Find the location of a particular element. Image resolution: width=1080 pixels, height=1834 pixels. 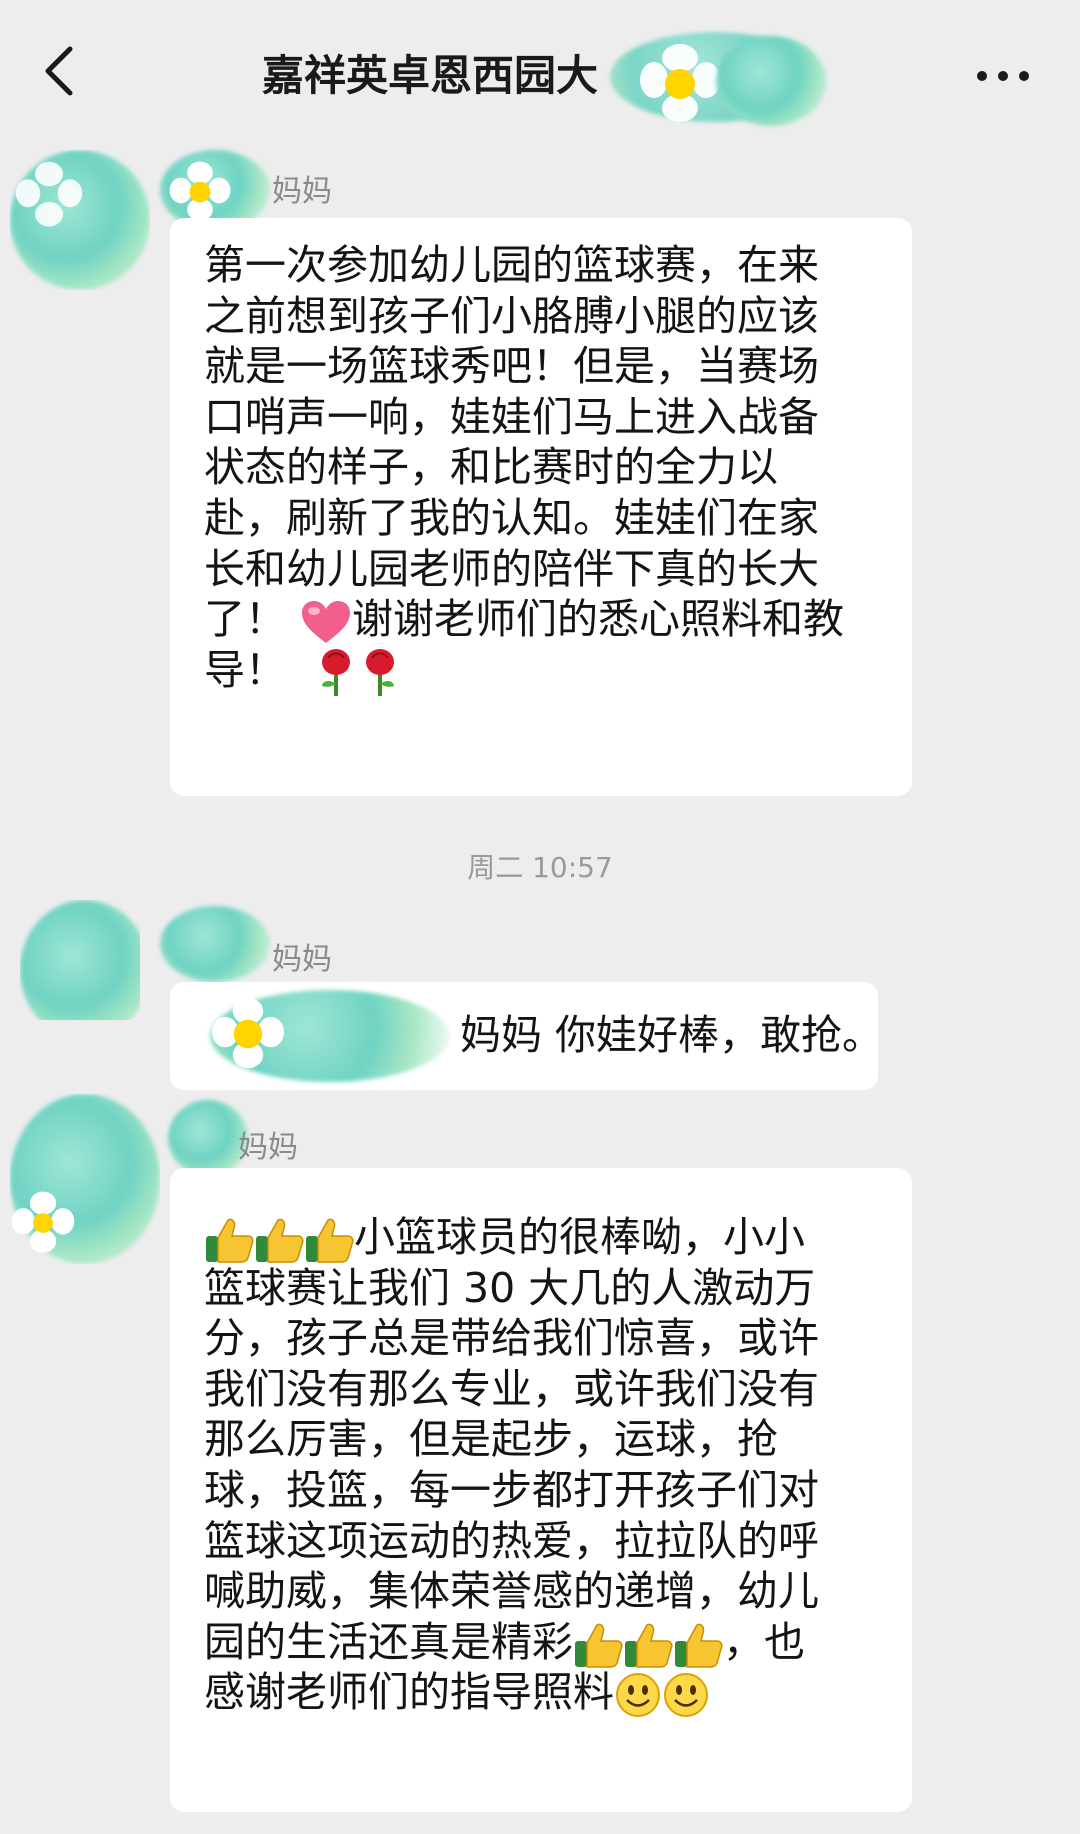

message-line: 就是一场篮球秀吧！但是，当赛场 is located at coordinates (511, 366).